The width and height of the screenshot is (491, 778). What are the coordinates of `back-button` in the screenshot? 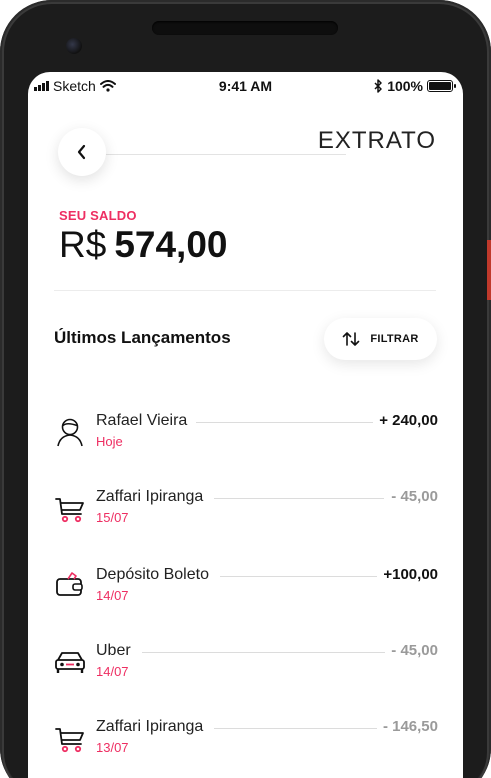 It's located at (82, 152).